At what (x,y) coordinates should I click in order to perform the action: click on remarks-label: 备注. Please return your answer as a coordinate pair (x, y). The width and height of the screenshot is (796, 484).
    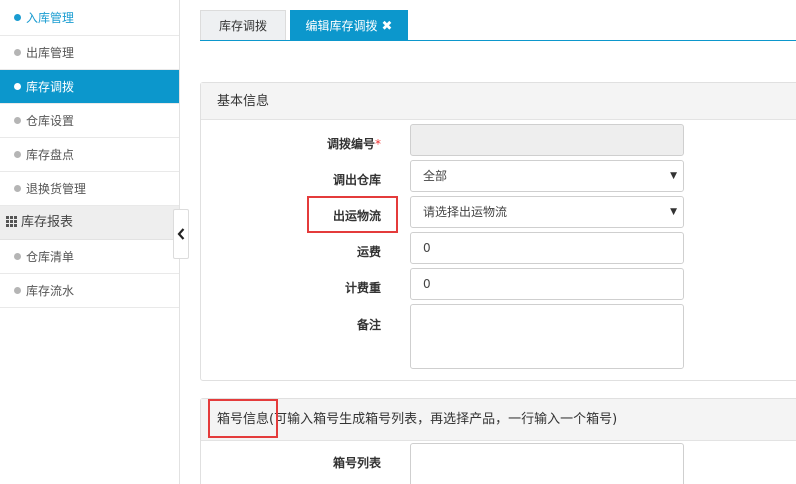
    Looking at the image, I should click on (368, 325).